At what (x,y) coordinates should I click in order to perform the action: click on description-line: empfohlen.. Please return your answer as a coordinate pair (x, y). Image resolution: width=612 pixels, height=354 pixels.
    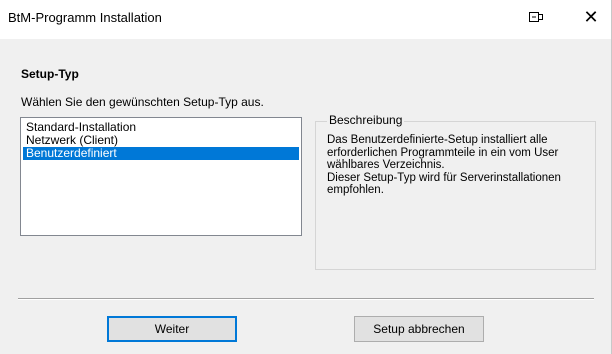
    Looking at the image, I should click on (355, 190).